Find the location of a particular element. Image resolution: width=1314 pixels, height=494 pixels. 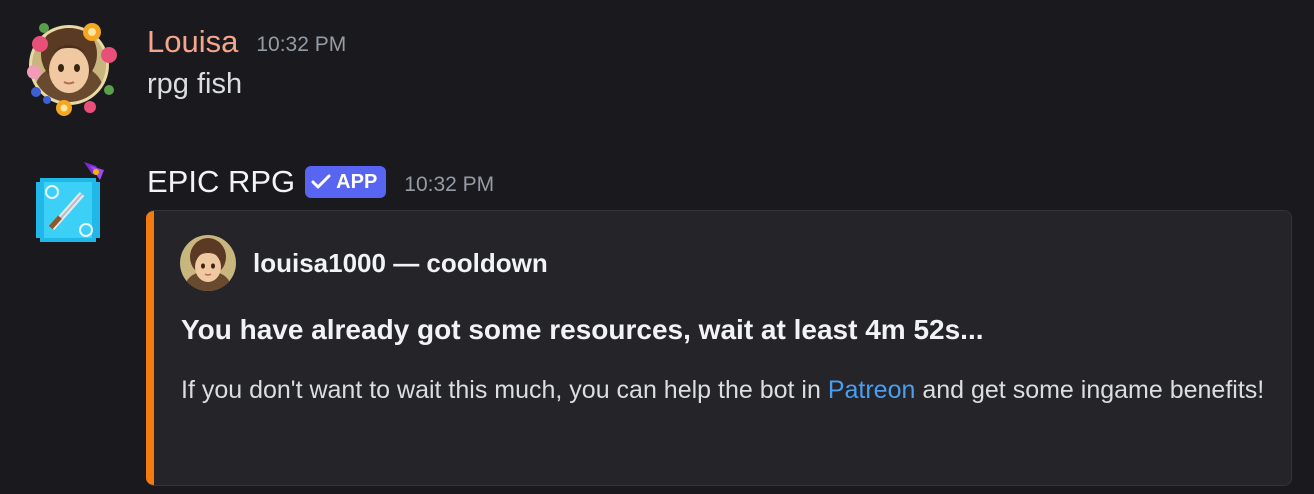

bot-avatar-epic-rpg is located at coordinates (71, 201).